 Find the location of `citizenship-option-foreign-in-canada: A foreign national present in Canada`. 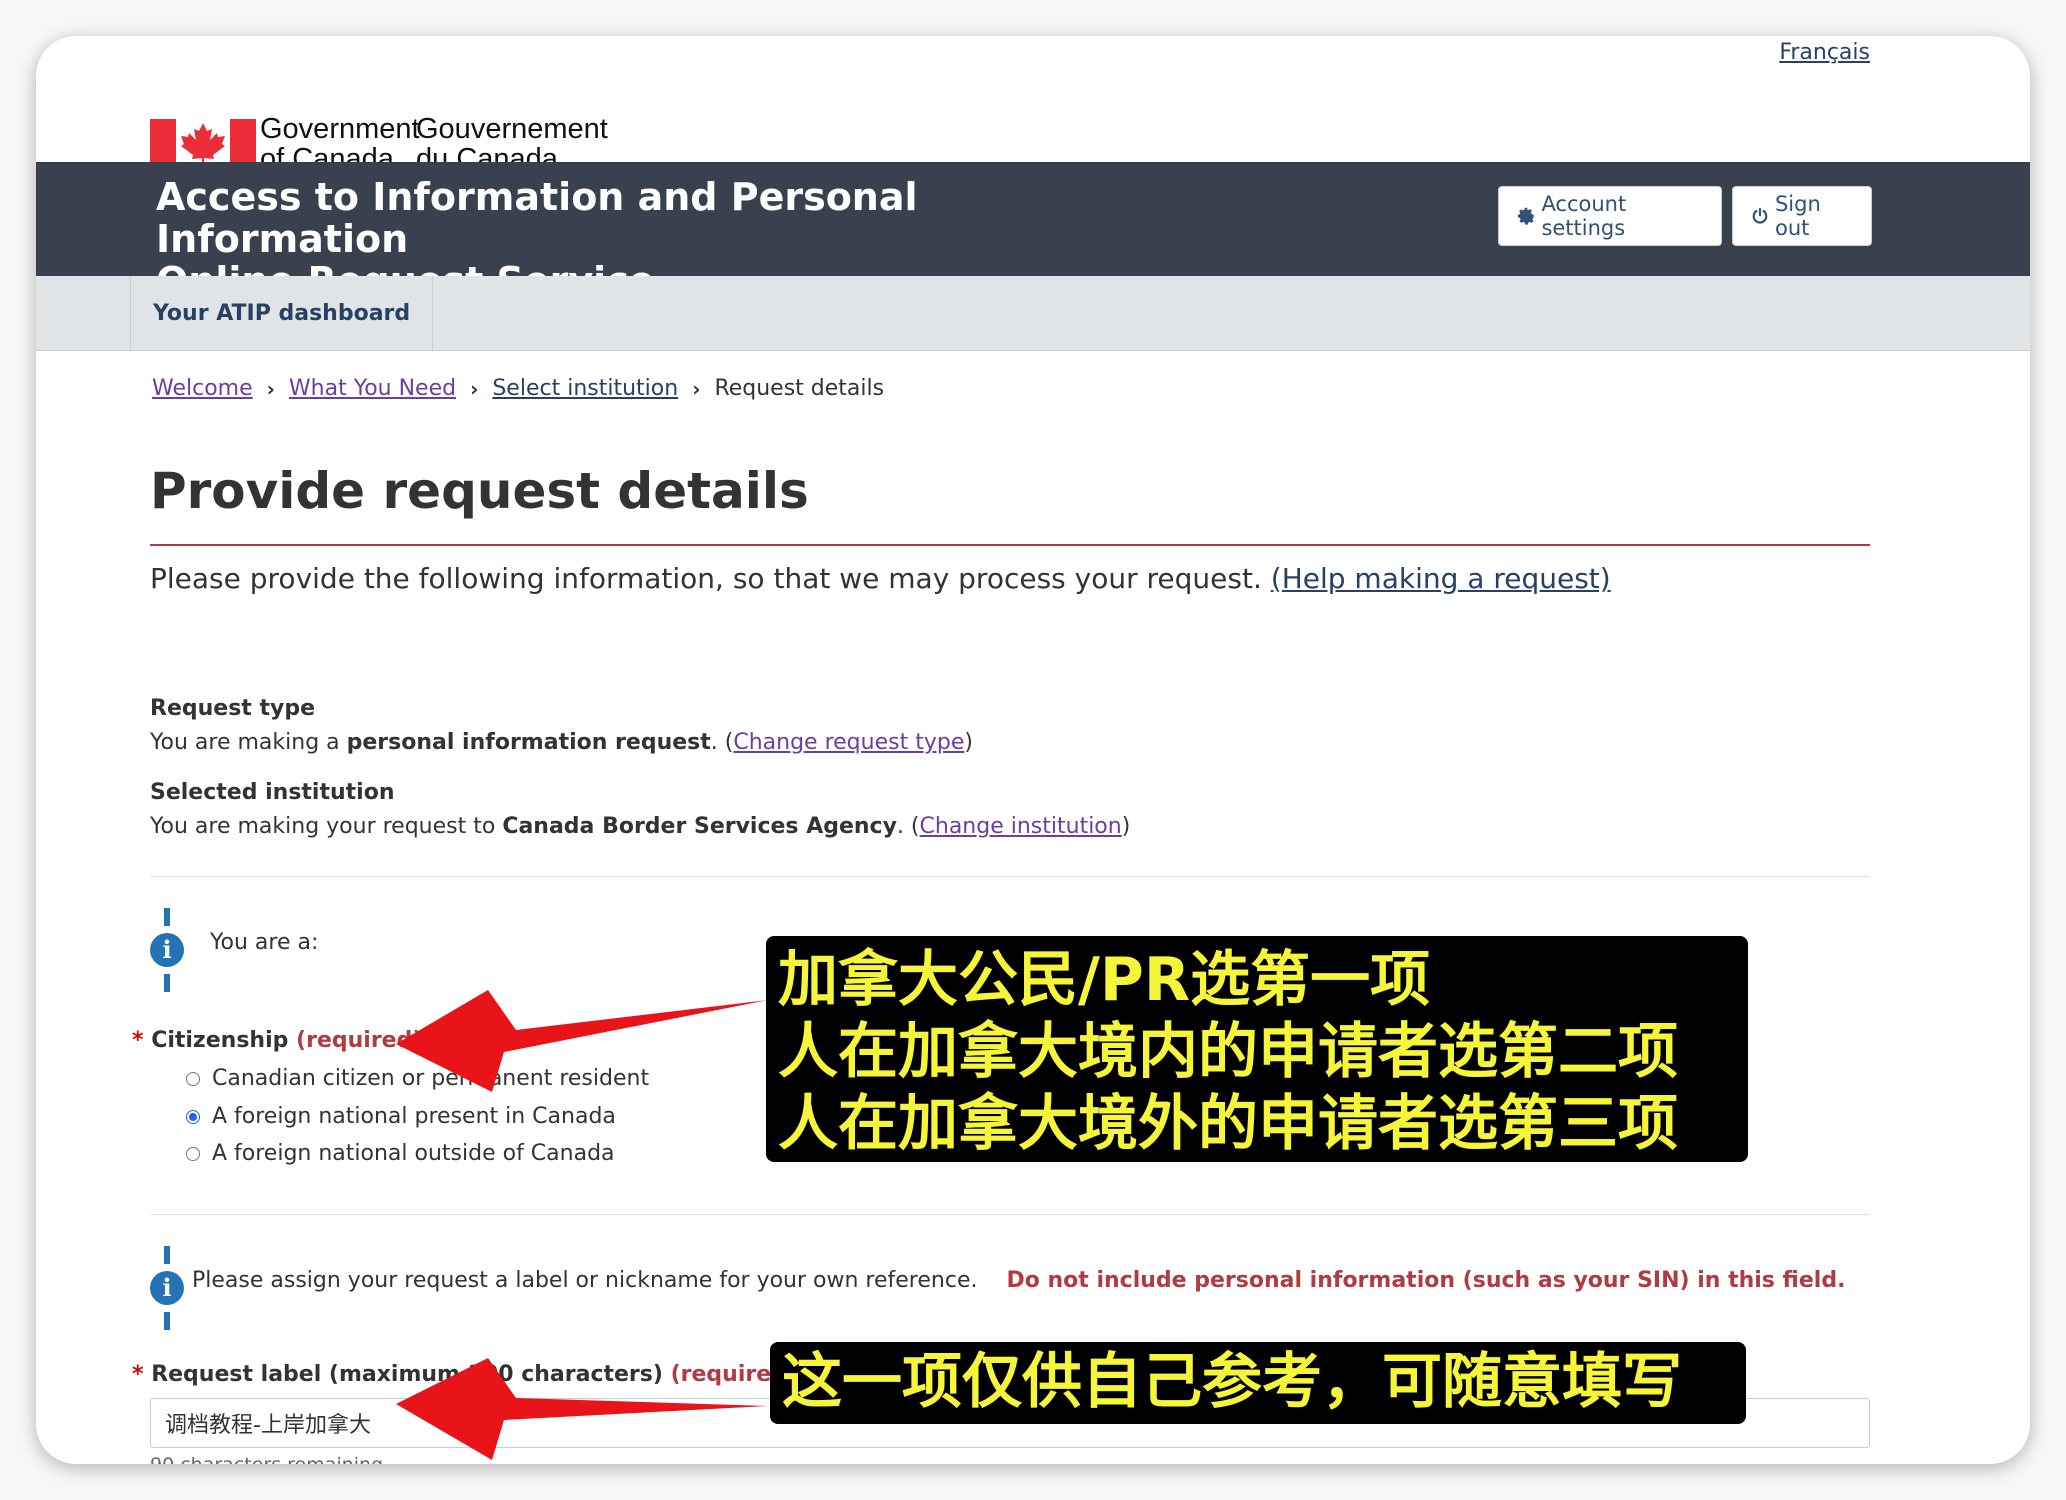

citizenship-option-foreign-in-canada: A foreign national present in Canada is located at coordinates (401, 1116).